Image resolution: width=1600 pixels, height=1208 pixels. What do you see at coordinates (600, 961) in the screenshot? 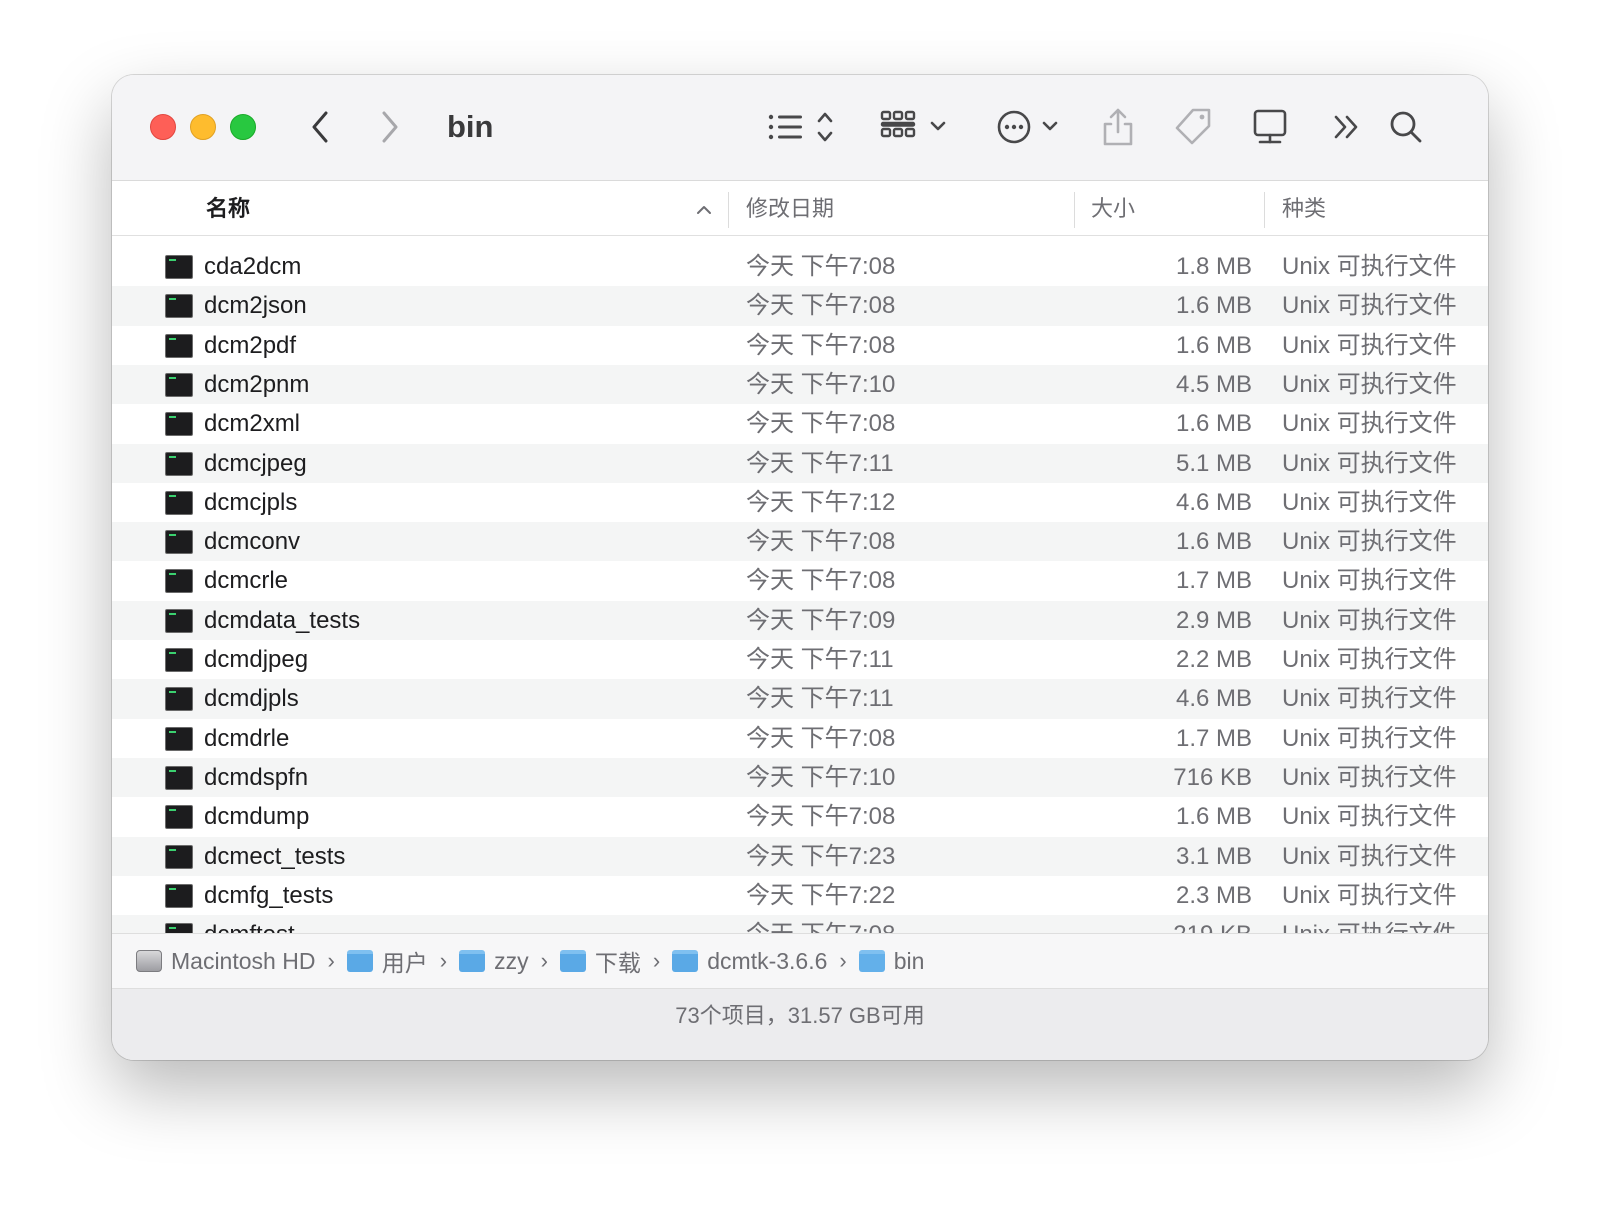
I see `path-crumb: 下载` at bounding box center [600, 961].